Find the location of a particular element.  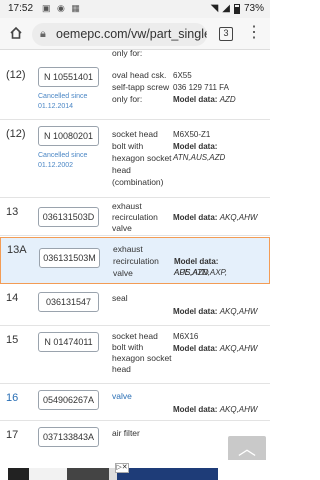

address-bar: 🔒︎ oemepc.com/vw/part_single/c is located at coordinates (119, 34).